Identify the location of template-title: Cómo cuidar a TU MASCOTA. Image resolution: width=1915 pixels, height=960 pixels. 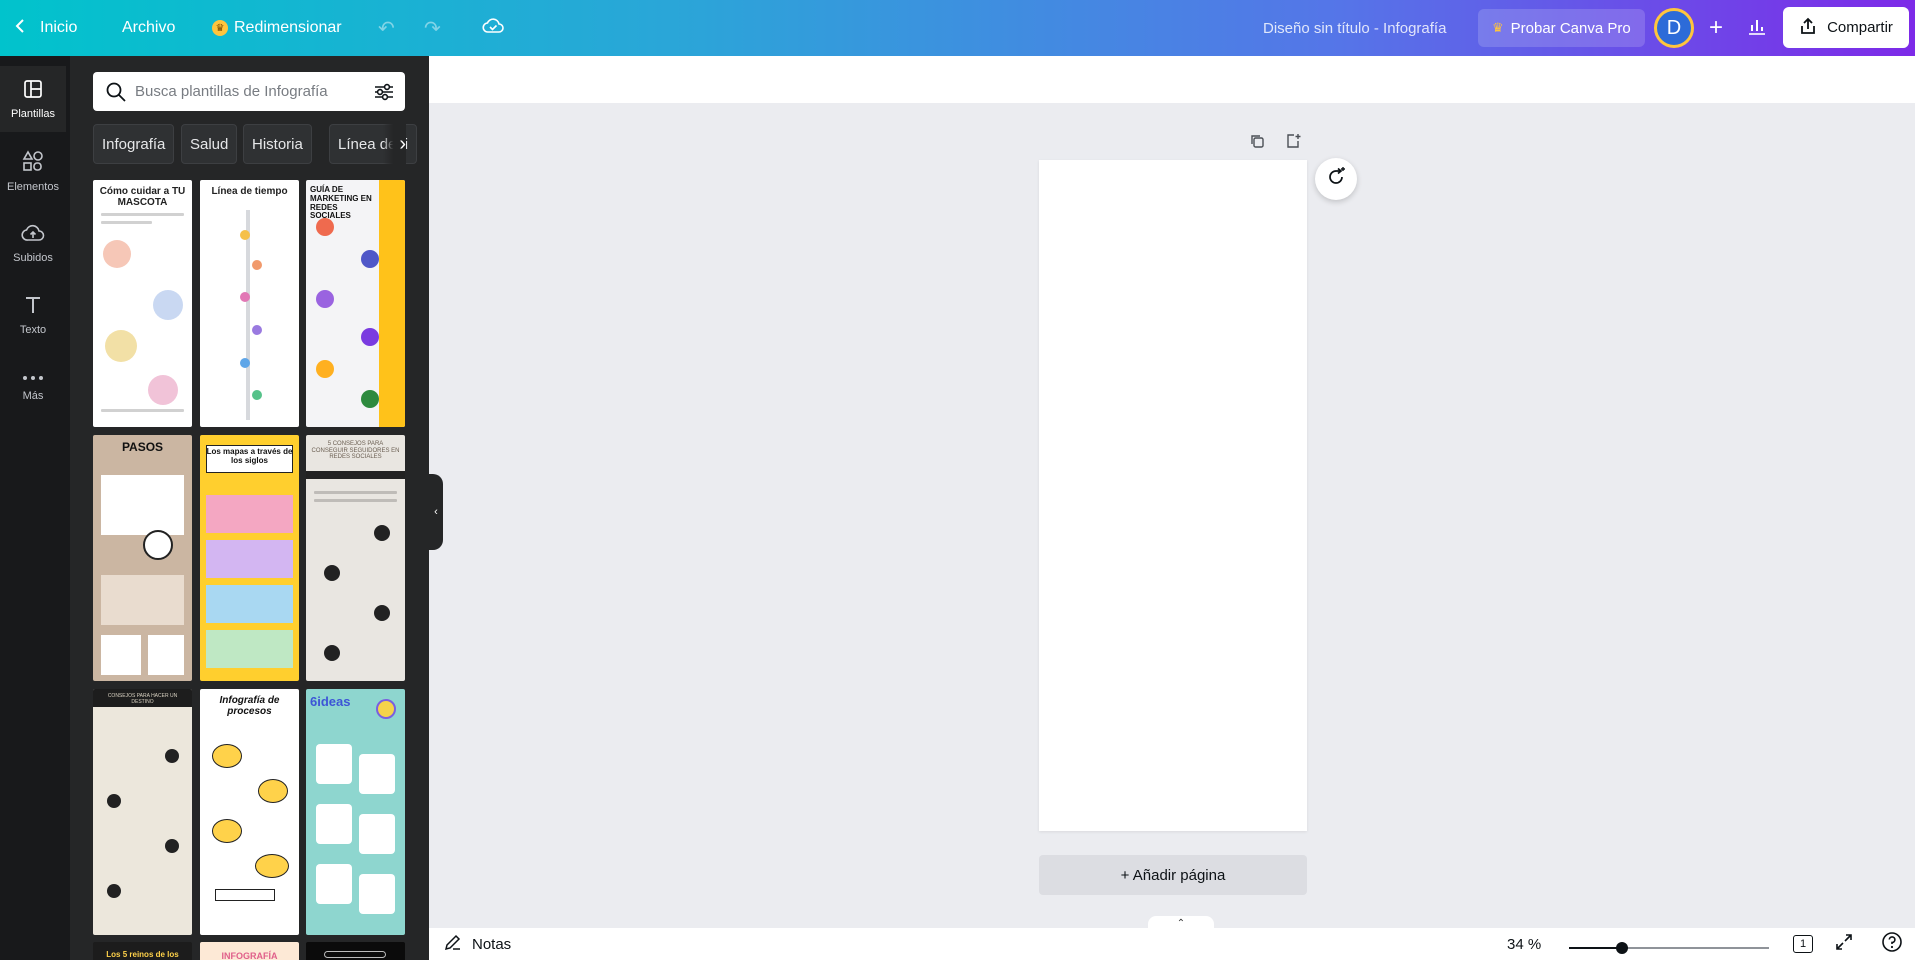
(142, 197).